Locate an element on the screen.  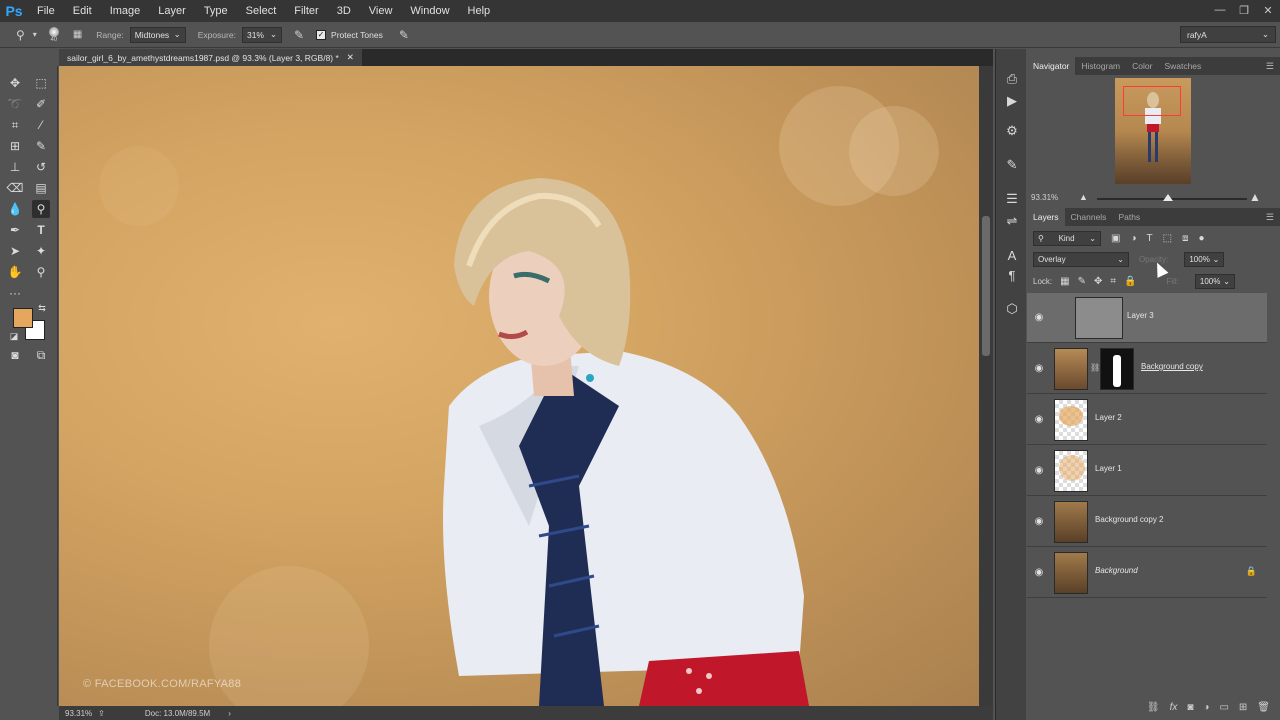
range-select: Midtones ⌄ is located at coordinates (157, 34).